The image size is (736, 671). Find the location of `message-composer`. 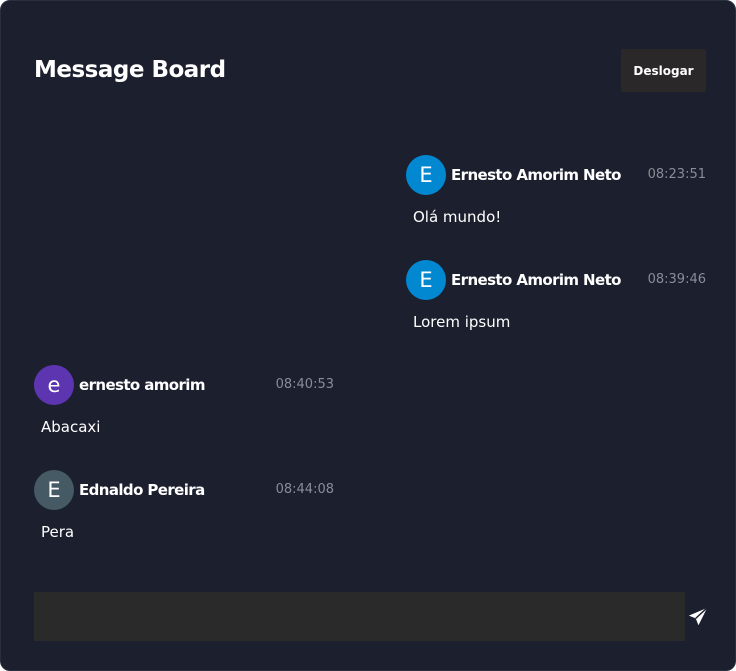

message-composer is located at coordinates (359, 616).